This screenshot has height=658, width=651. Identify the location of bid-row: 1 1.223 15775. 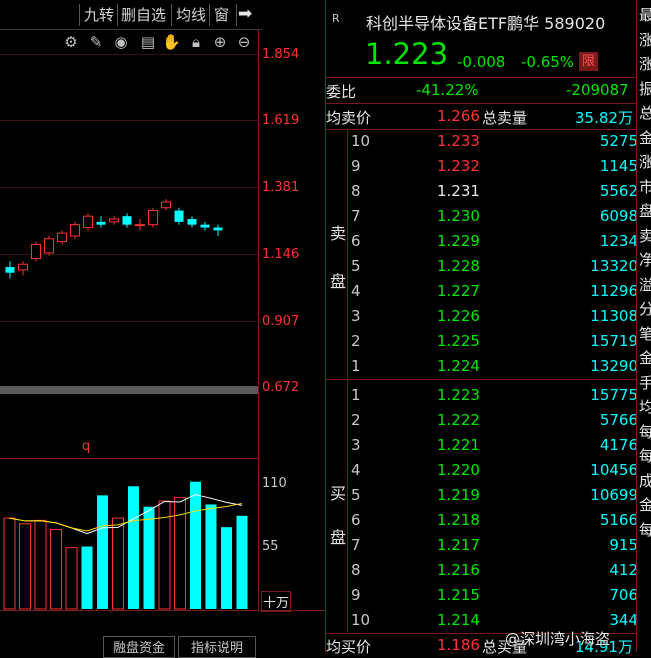
(493, 395).